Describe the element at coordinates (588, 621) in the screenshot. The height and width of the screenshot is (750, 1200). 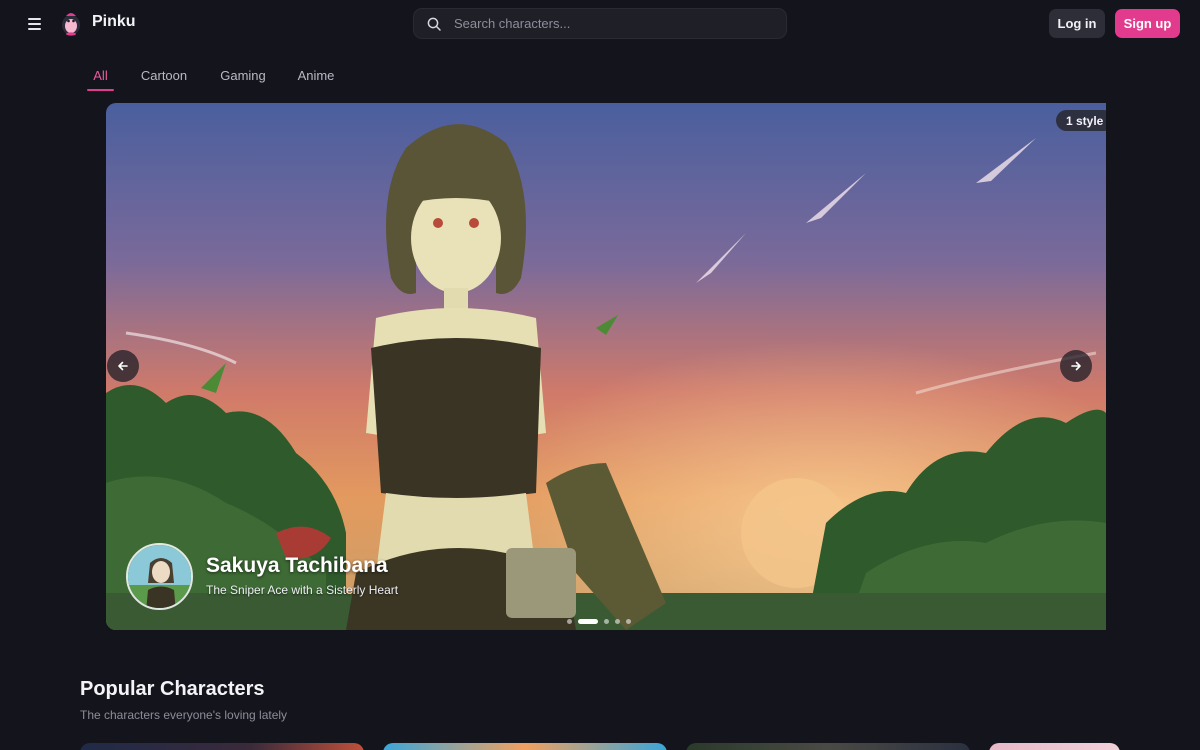
I see `carousel-dot-active` at that location.